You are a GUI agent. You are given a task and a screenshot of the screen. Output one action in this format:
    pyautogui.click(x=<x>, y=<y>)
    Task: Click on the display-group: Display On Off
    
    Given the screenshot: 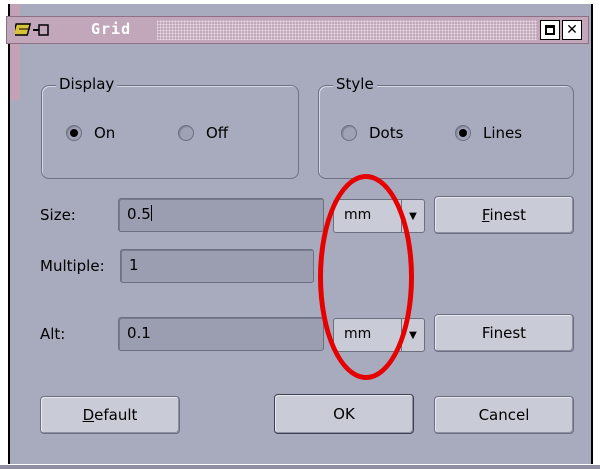 What is the action you would take?
    pyautogui.click(x=170, y=127)
    